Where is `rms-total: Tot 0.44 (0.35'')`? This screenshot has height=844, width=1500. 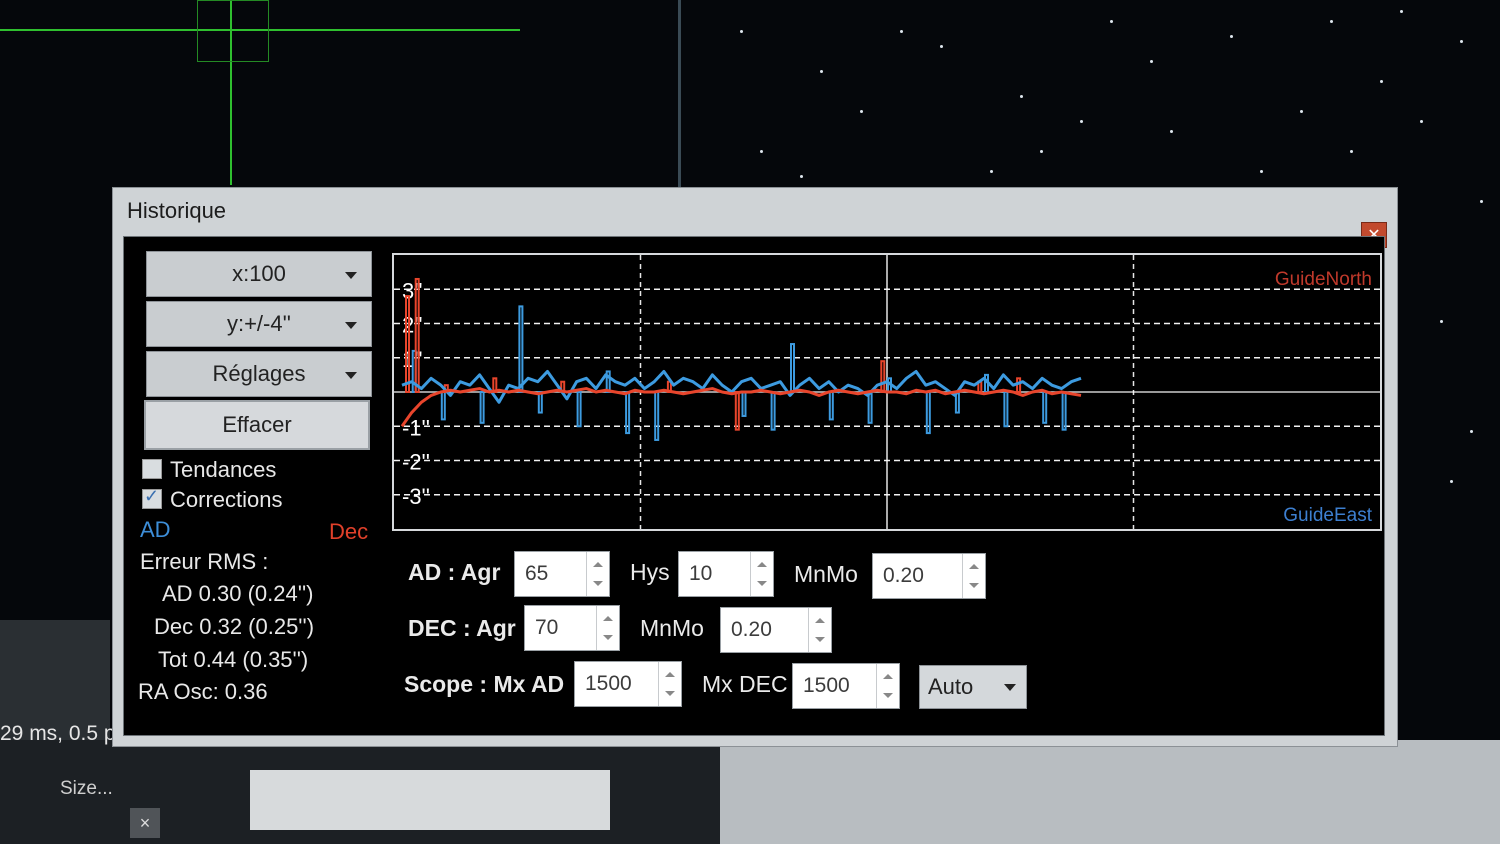
rms-total: Tot 0.44 (0.35'') is located at coordinates (233, 659).